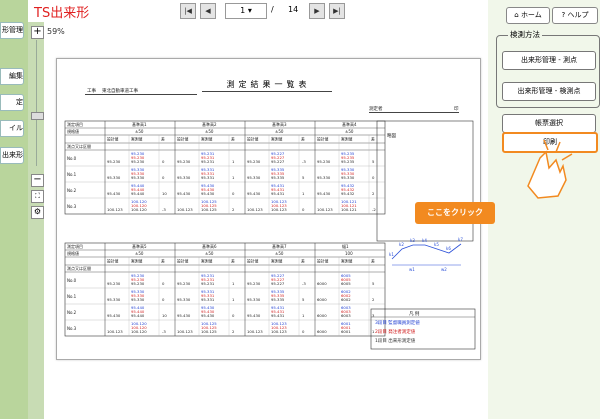  What do you see at coordinates (349, 124) in the screenshot?
I see `table-col-header: 基準高4` at bounding box center [349, 124].